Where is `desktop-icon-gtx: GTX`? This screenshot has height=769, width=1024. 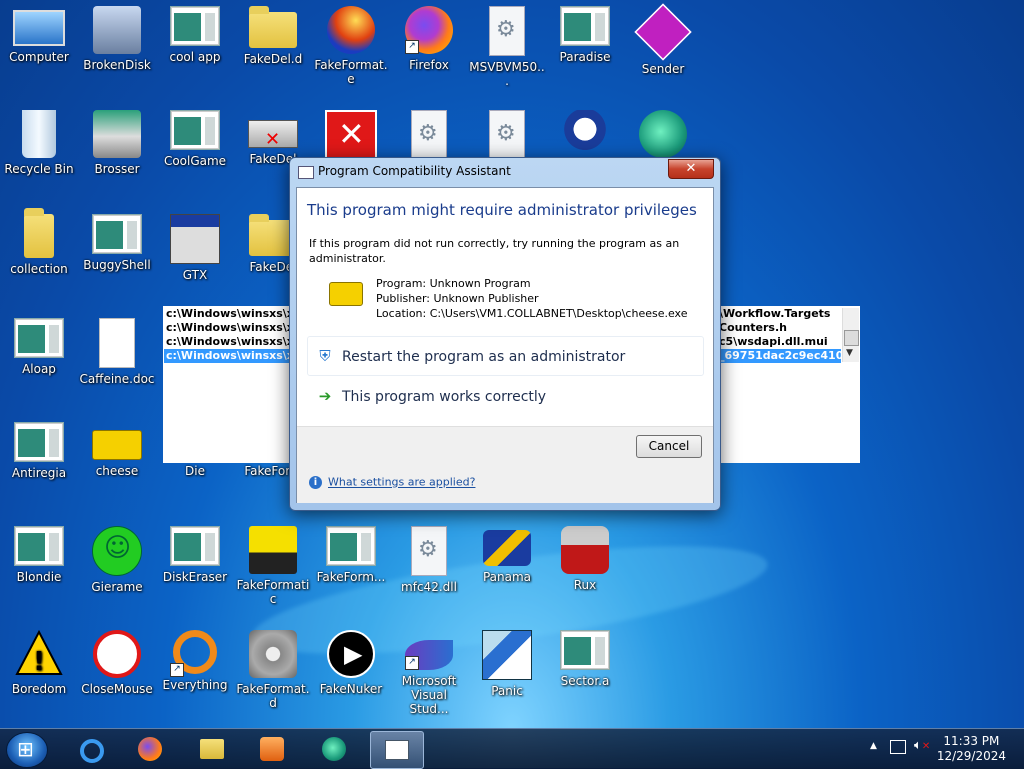
desktop-icon-gtx: GTX is located at coordinates (195, 258).